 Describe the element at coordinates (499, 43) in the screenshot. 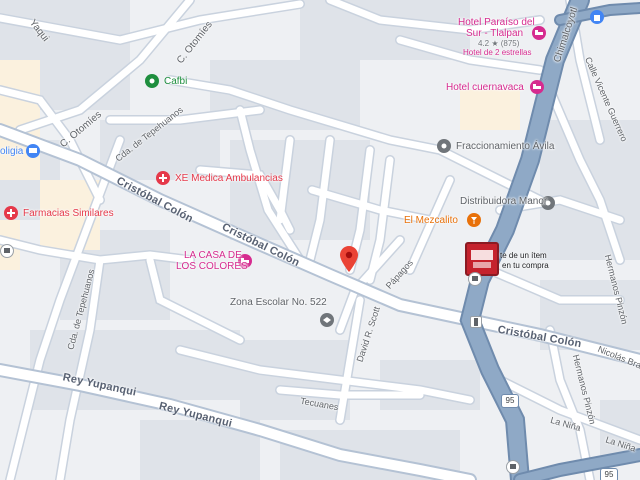

I see `hotel-paraiso-rating: 4.2 ★ (875)` at that location.